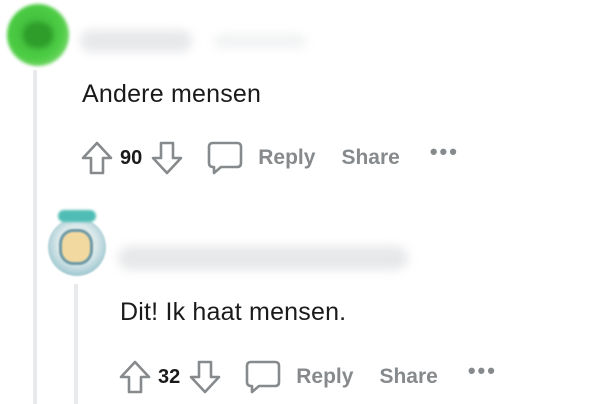 This screenshot has height=404, width=596. Describe the element at coordinates (35, 237) in the screenshot. I see `thread-line-parent` at that location.